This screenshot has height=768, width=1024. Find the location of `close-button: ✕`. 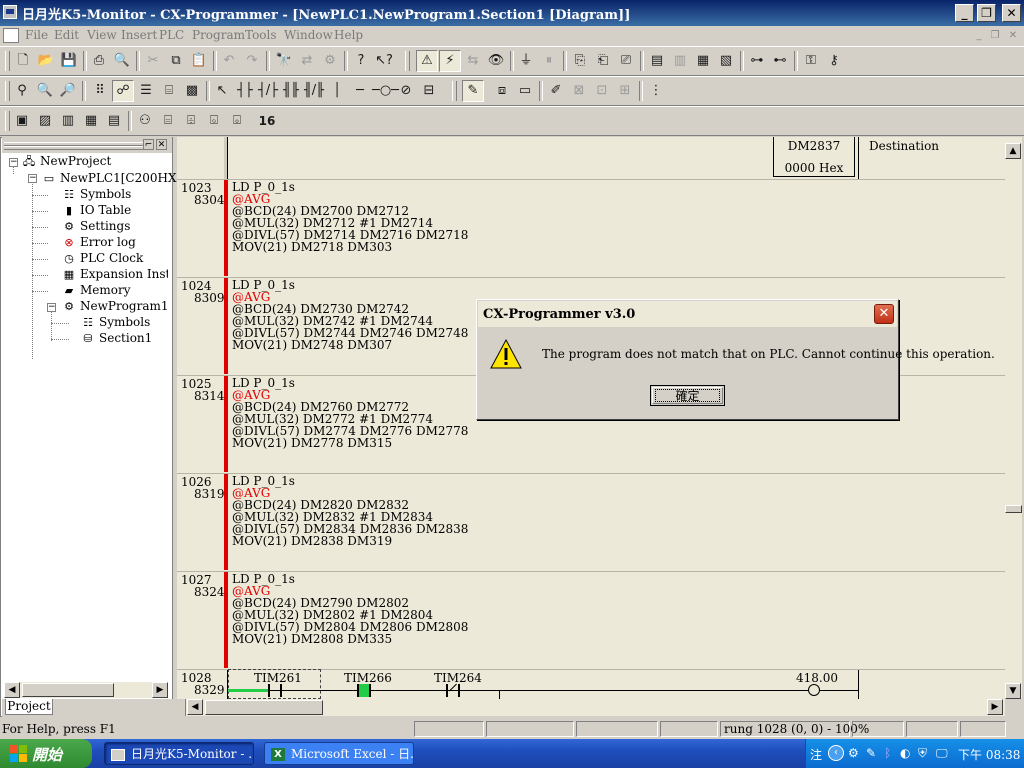

close-button: ✕ is located at coordinates (1011, 13).